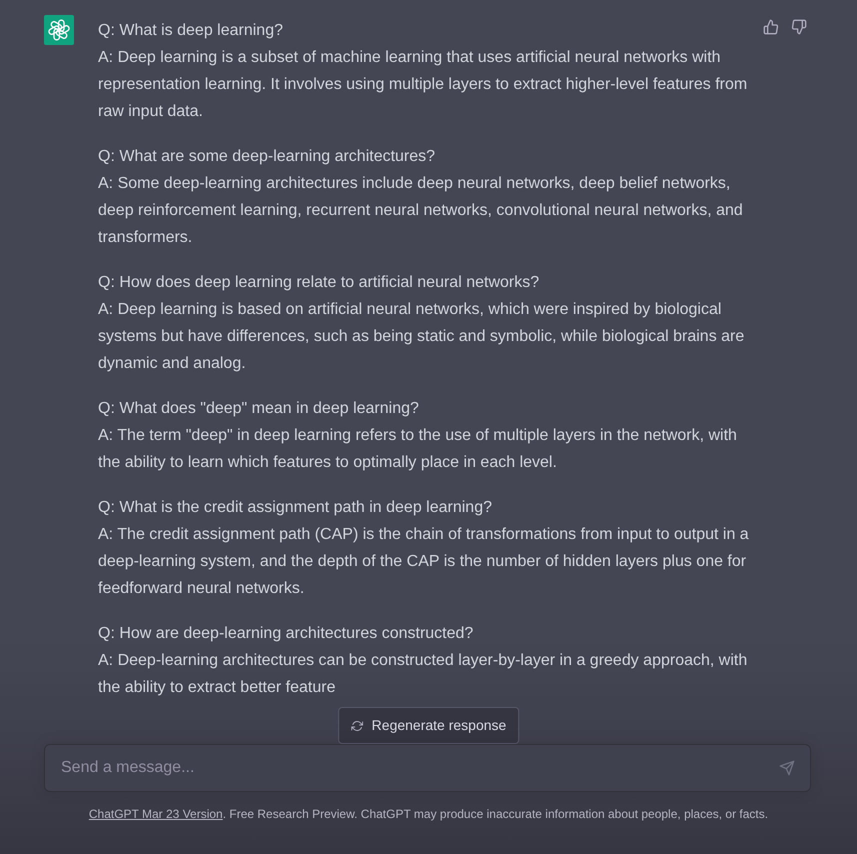 The image size is (857, 854). Describe the element at coordinates (155, 814) in the screenshot. I see `version-link: ChatGPT Mar 23 Version` at that location.